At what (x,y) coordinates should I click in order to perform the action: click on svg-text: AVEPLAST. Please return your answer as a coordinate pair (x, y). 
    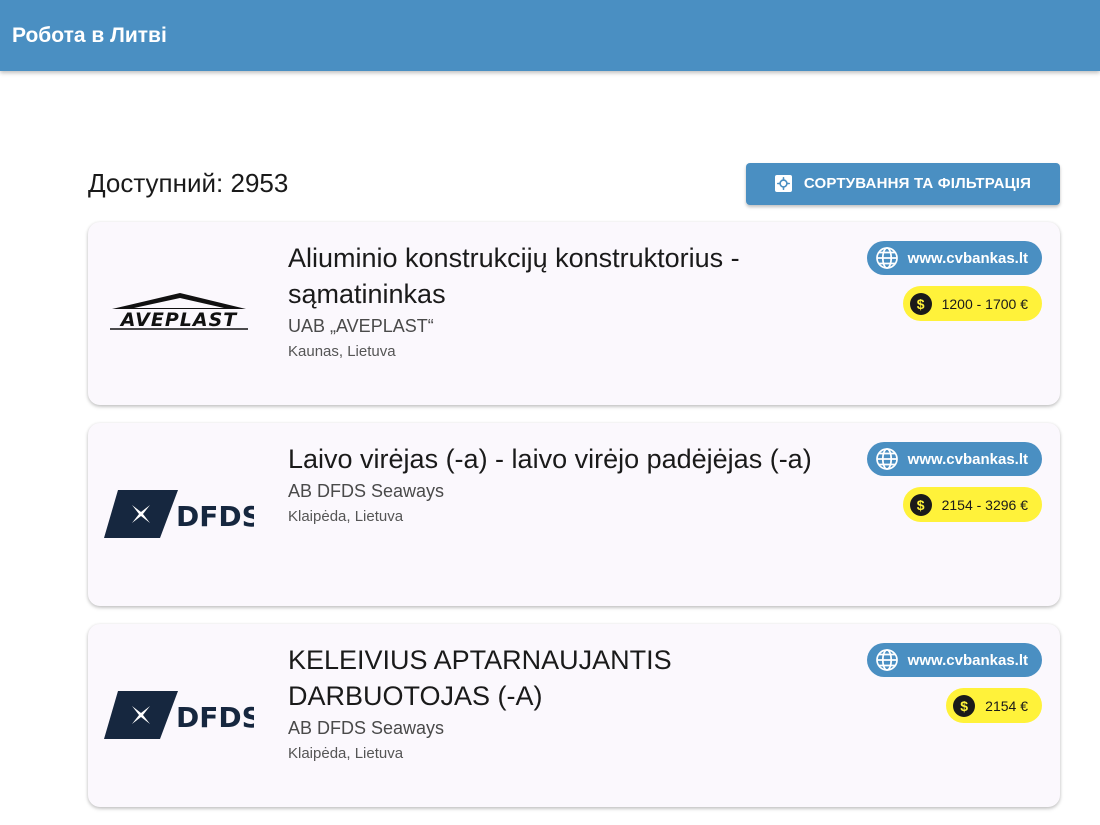
    Looking at the image, I should click on (179, 320).